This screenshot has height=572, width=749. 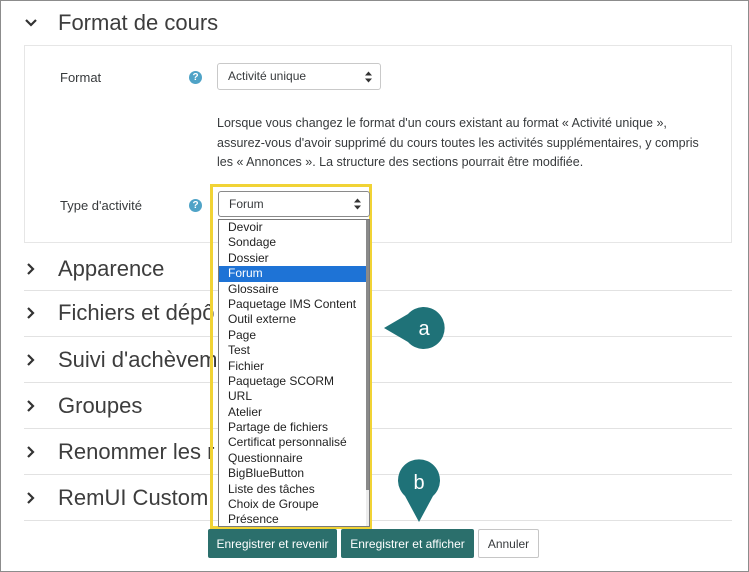 I want to click on dropdown-option: Liste des tâches, so click(x=294, y=489).